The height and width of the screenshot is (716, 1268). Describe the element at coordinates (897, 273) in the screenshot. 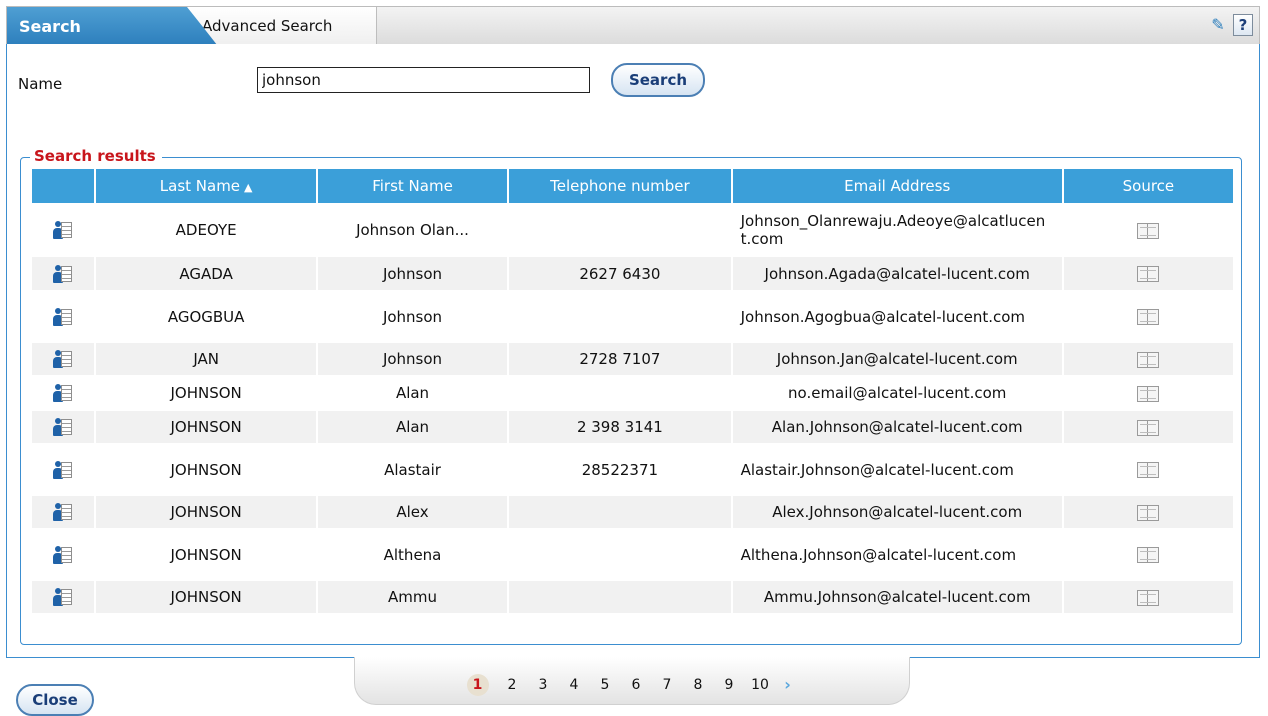

I see `email-cell: Johnson.Agada@alcatel-lucent.com` at that location.